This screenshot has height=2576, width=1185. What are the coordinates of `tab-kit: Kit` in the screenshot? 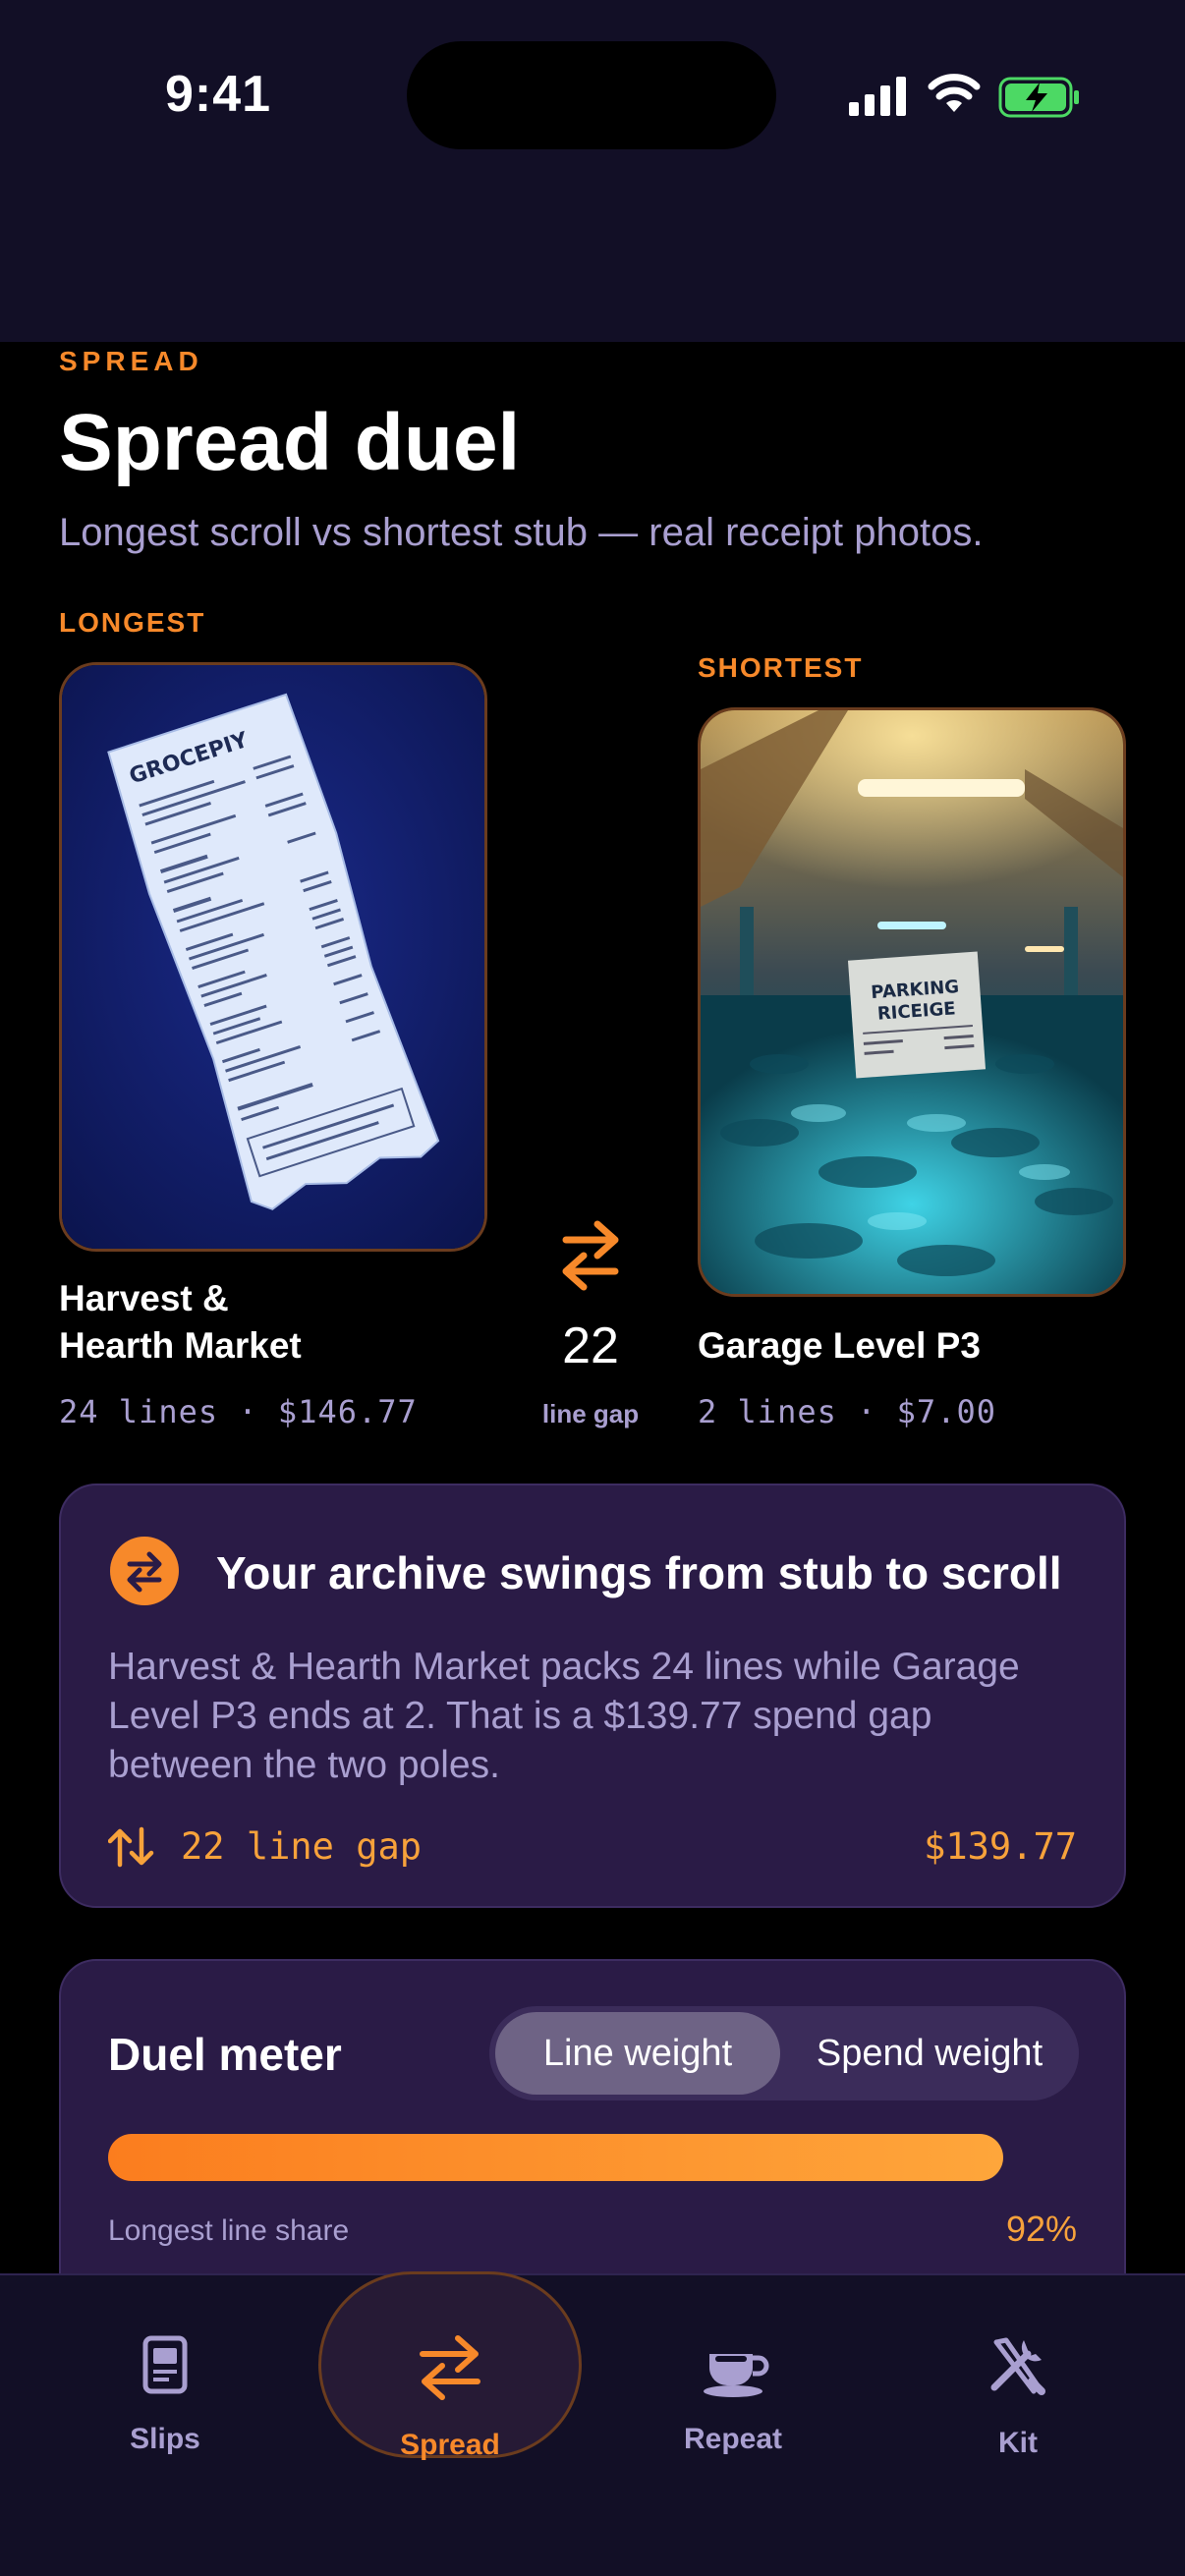 It's located at (1018, 2391).